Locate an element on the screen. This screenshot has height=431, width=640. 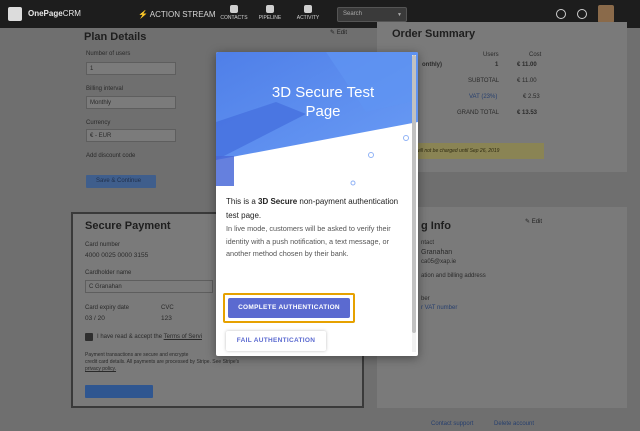
order-row-users: 1 is located at coordinates (497, 65).